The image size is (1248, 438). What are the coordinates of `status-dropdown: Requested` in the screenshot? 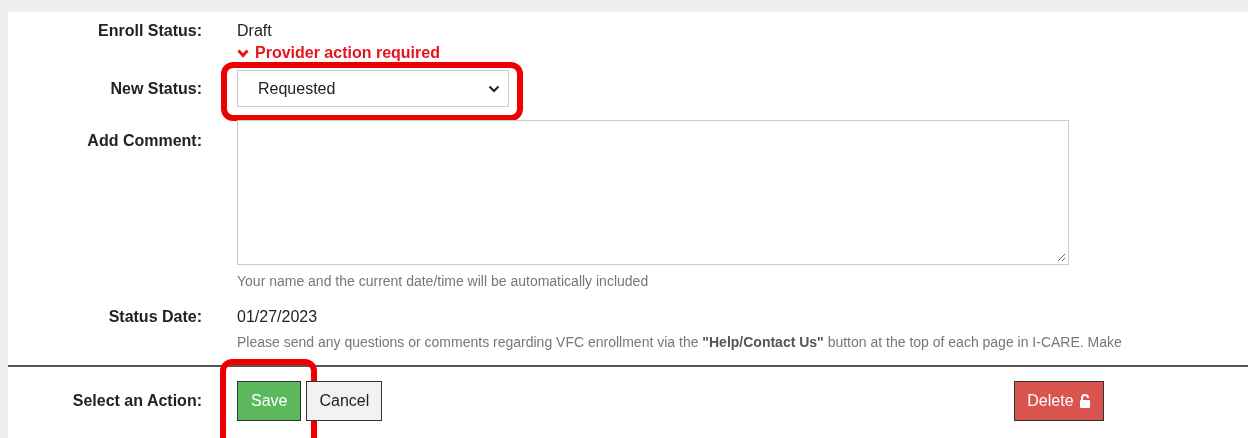 It's located at (373, 88).